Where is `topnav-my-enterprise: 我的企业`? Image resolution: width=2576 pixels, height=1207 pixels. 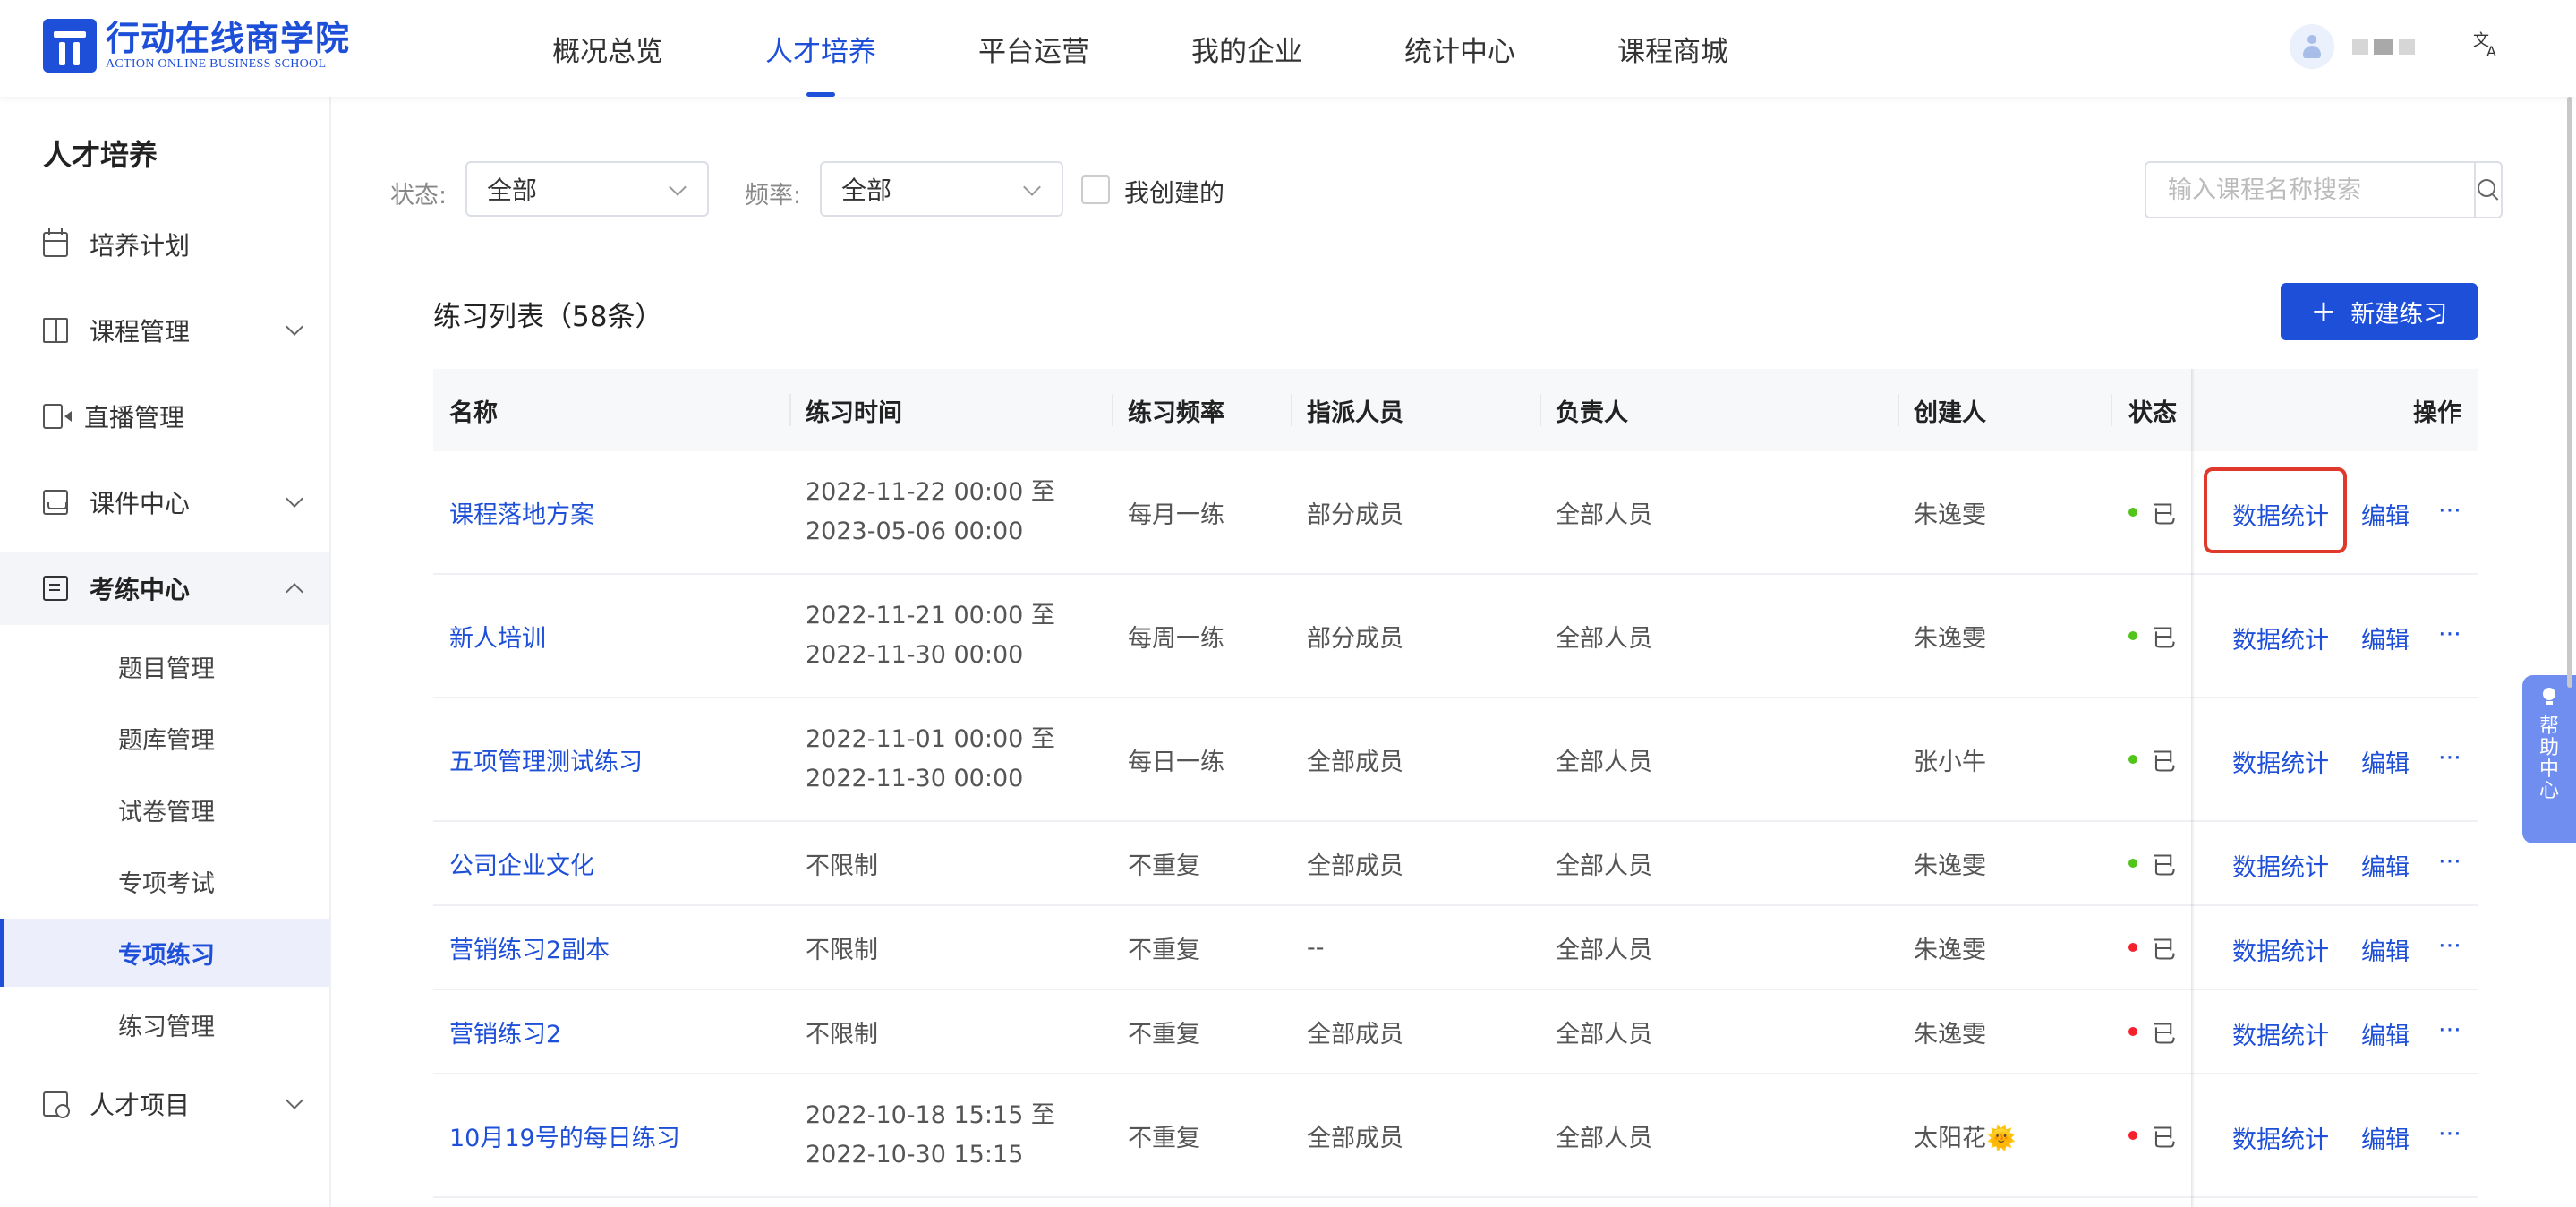
topnav-my-enterprise: 我的企业 is located at coordinates (1246, 48).